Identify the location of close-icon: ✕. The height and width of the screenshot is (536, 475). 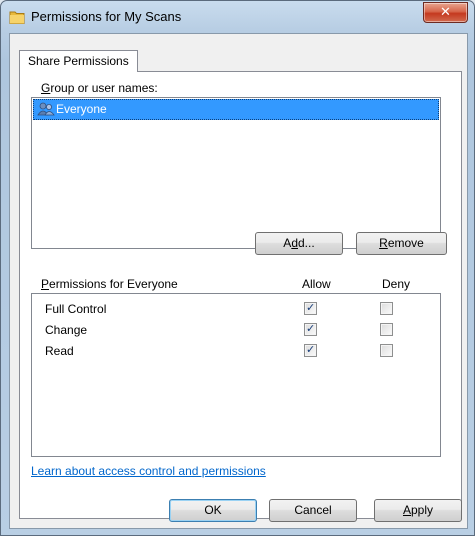
(445, 11).